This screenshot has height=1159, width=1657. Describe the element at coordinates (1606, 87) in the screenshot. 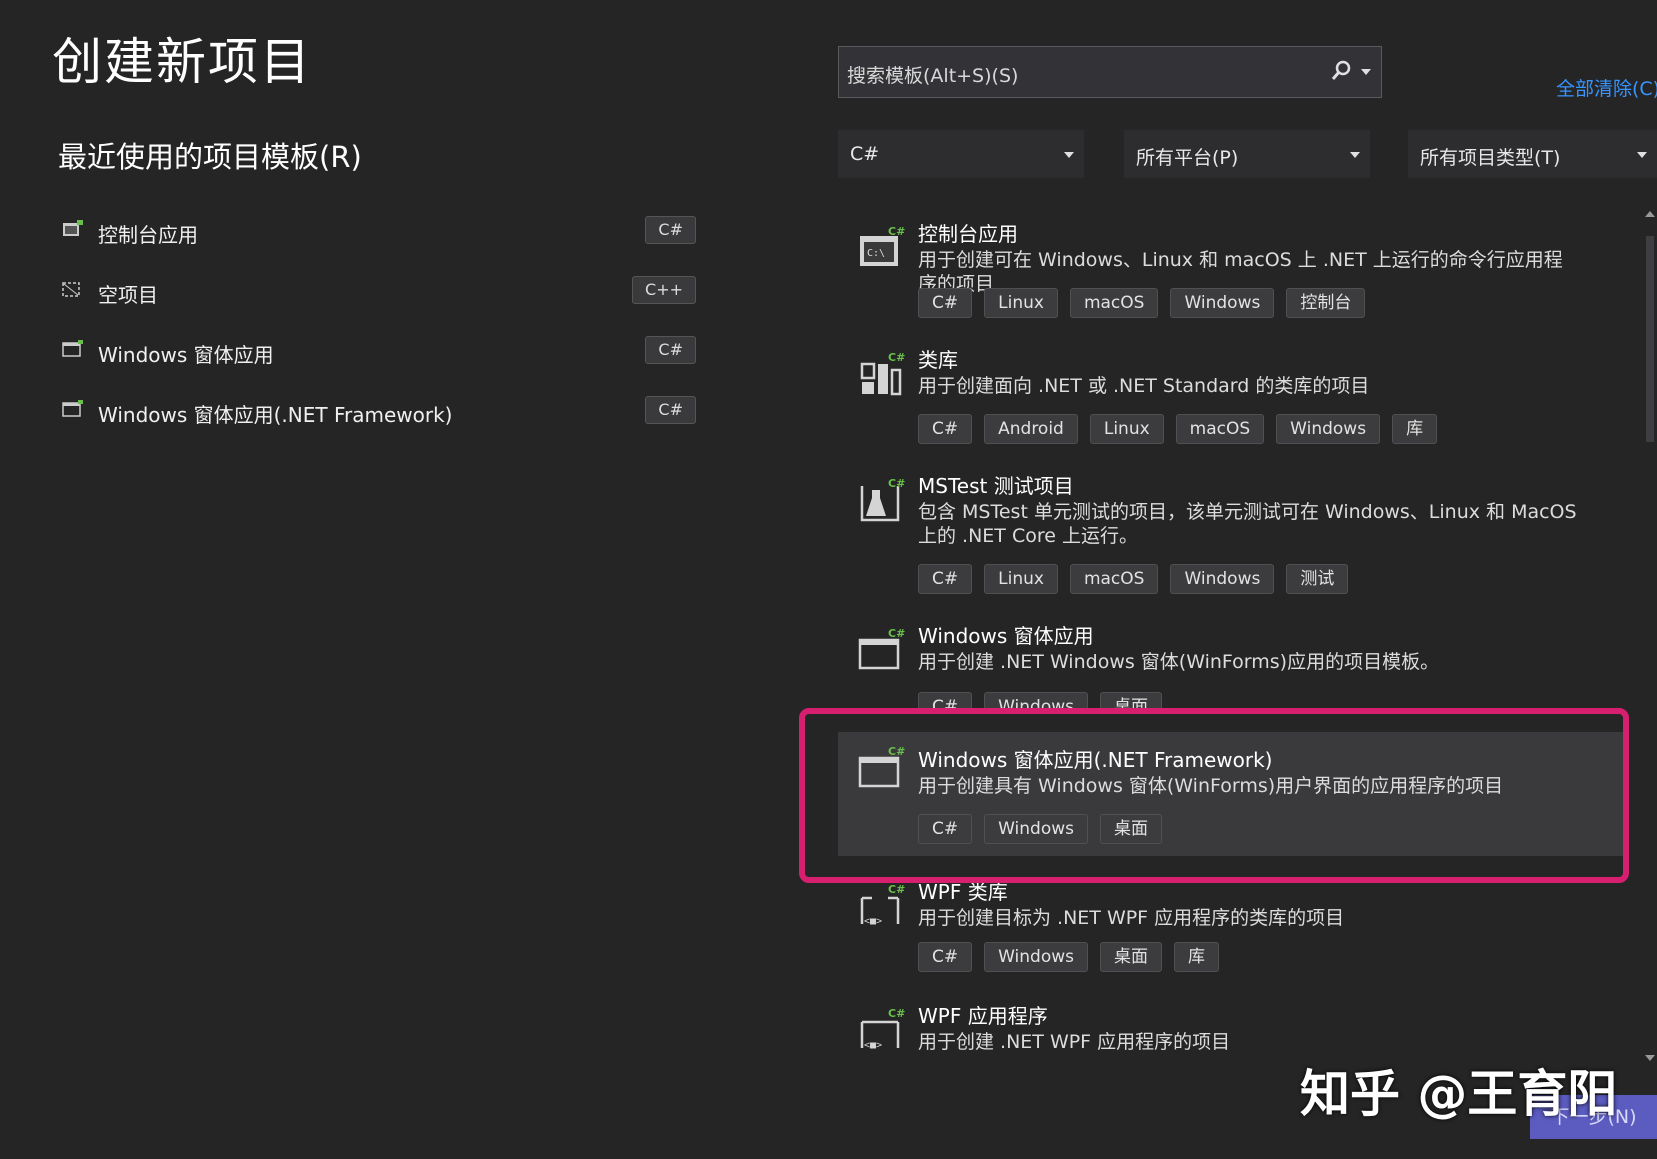

I see `clear-all-link: 全部清除(C)` at that location.